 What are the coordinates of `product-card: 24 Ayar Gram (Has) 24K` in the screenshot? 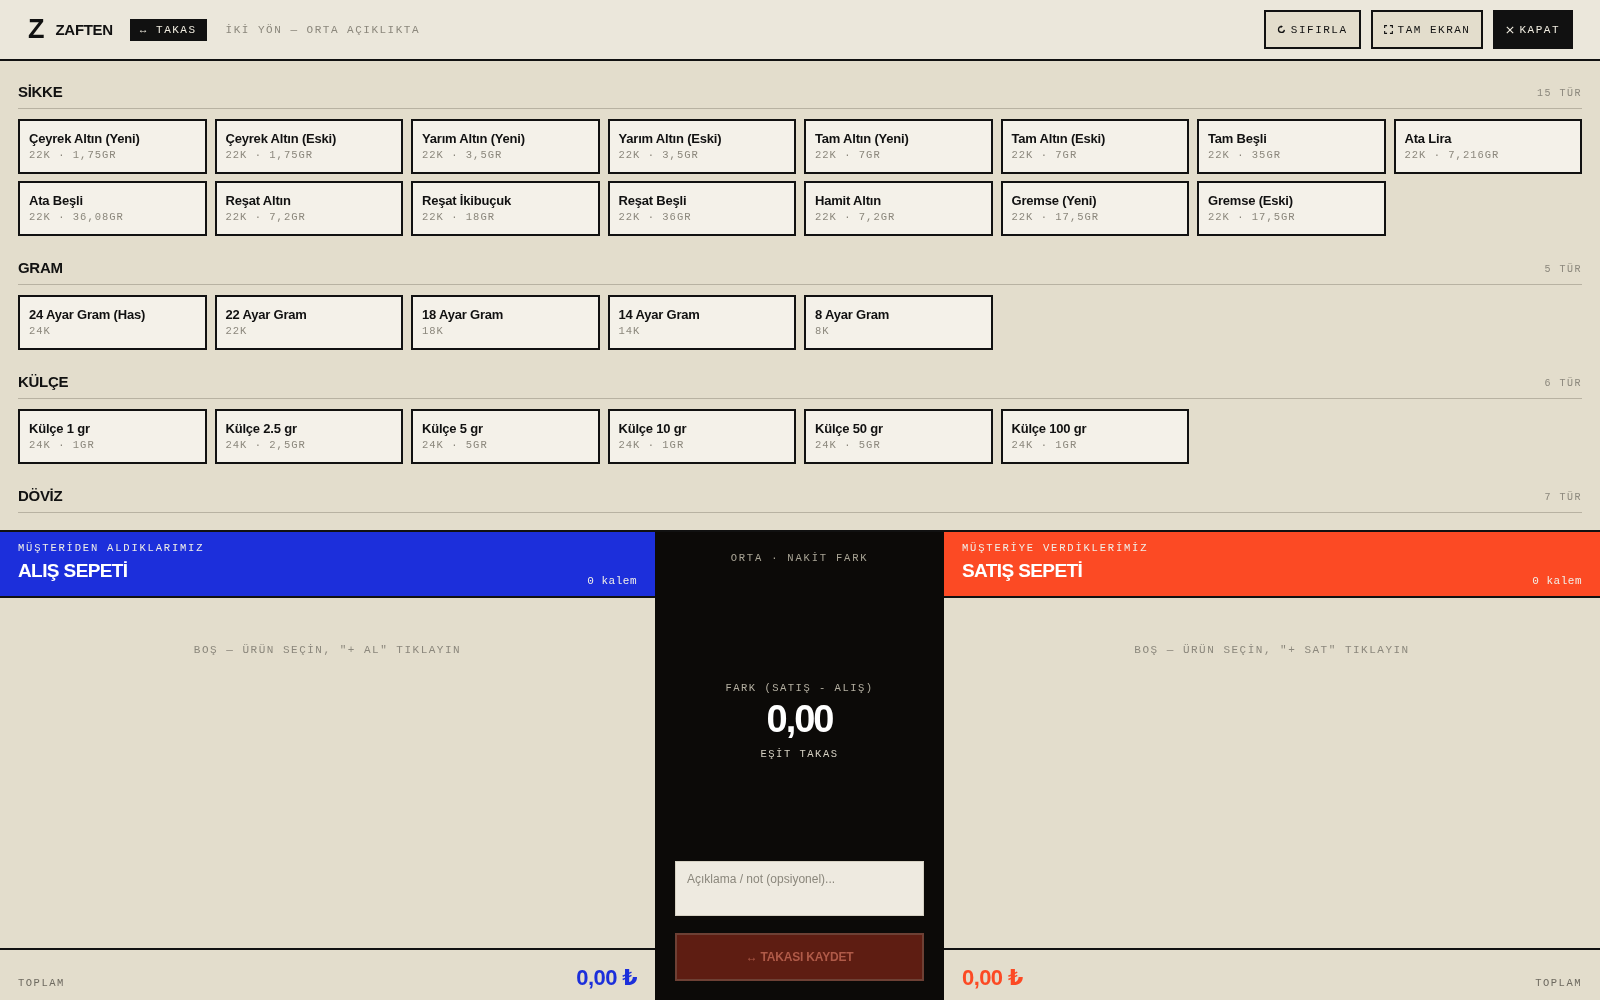 It's located at (112, 322).